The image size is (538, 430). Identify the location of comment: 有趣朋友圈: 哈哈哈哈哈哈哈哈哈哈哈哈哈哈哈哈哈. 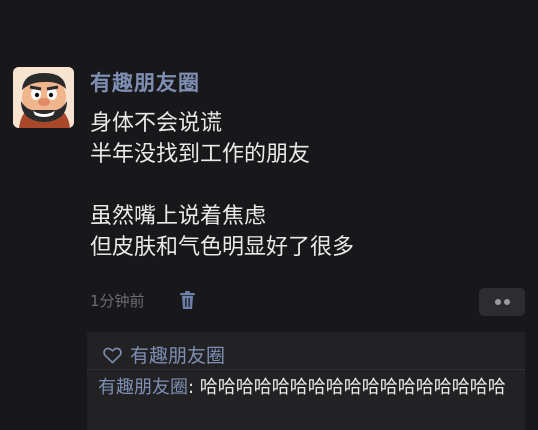
(308, 387).